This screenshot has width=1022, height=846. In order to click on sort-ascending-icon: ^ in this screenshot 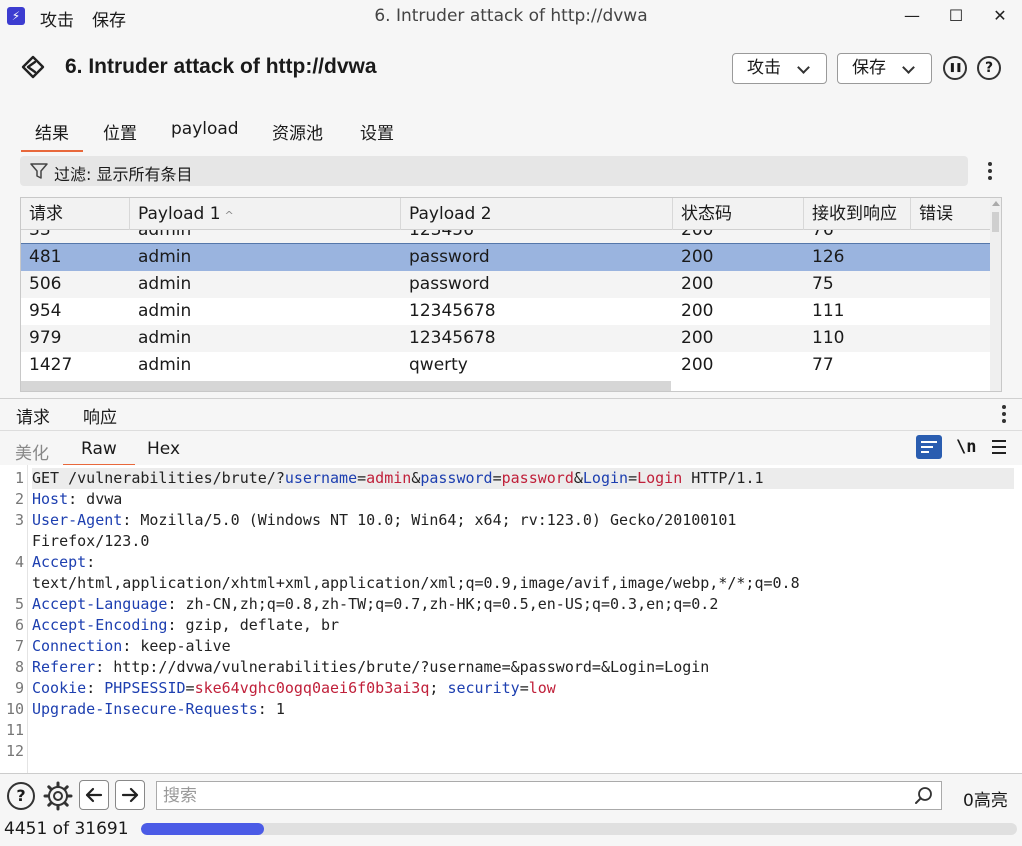, I will do `click(229, 215)`.